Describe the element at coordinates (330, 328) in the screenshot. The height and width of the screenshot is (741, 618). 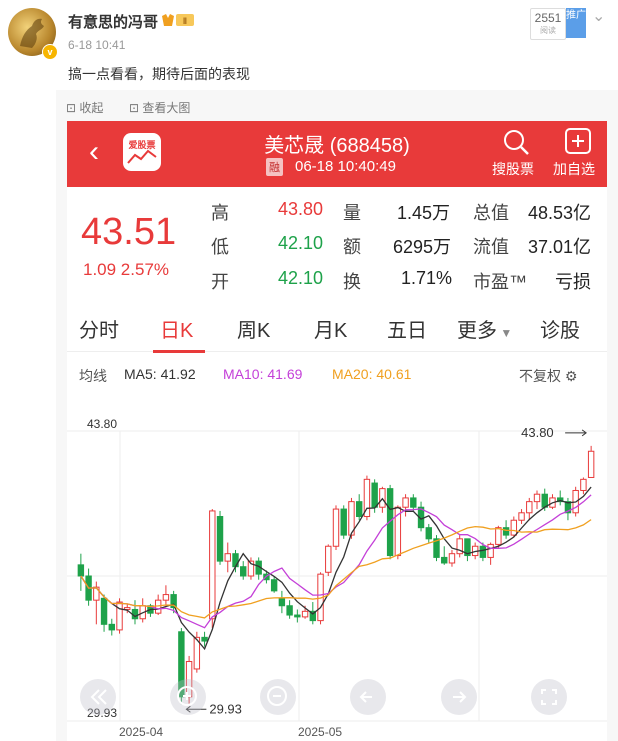
I see `tab-monthly-k: 月K` at that location.